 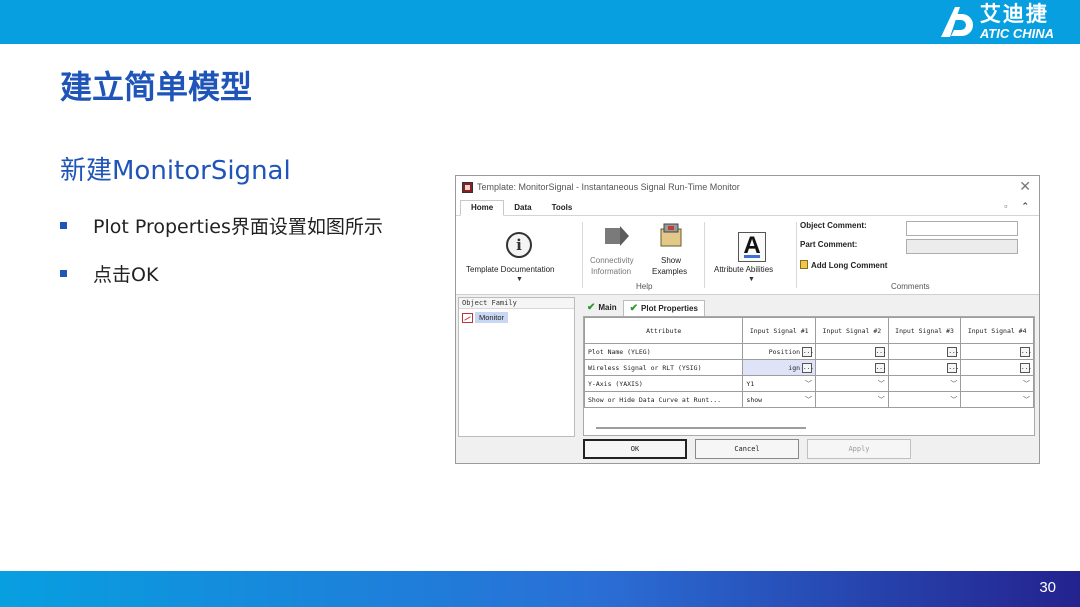 What do you see at coordinates (582, 255) in the screenshot?
I see `ribbon-separator` at bounding box center [582, 255].